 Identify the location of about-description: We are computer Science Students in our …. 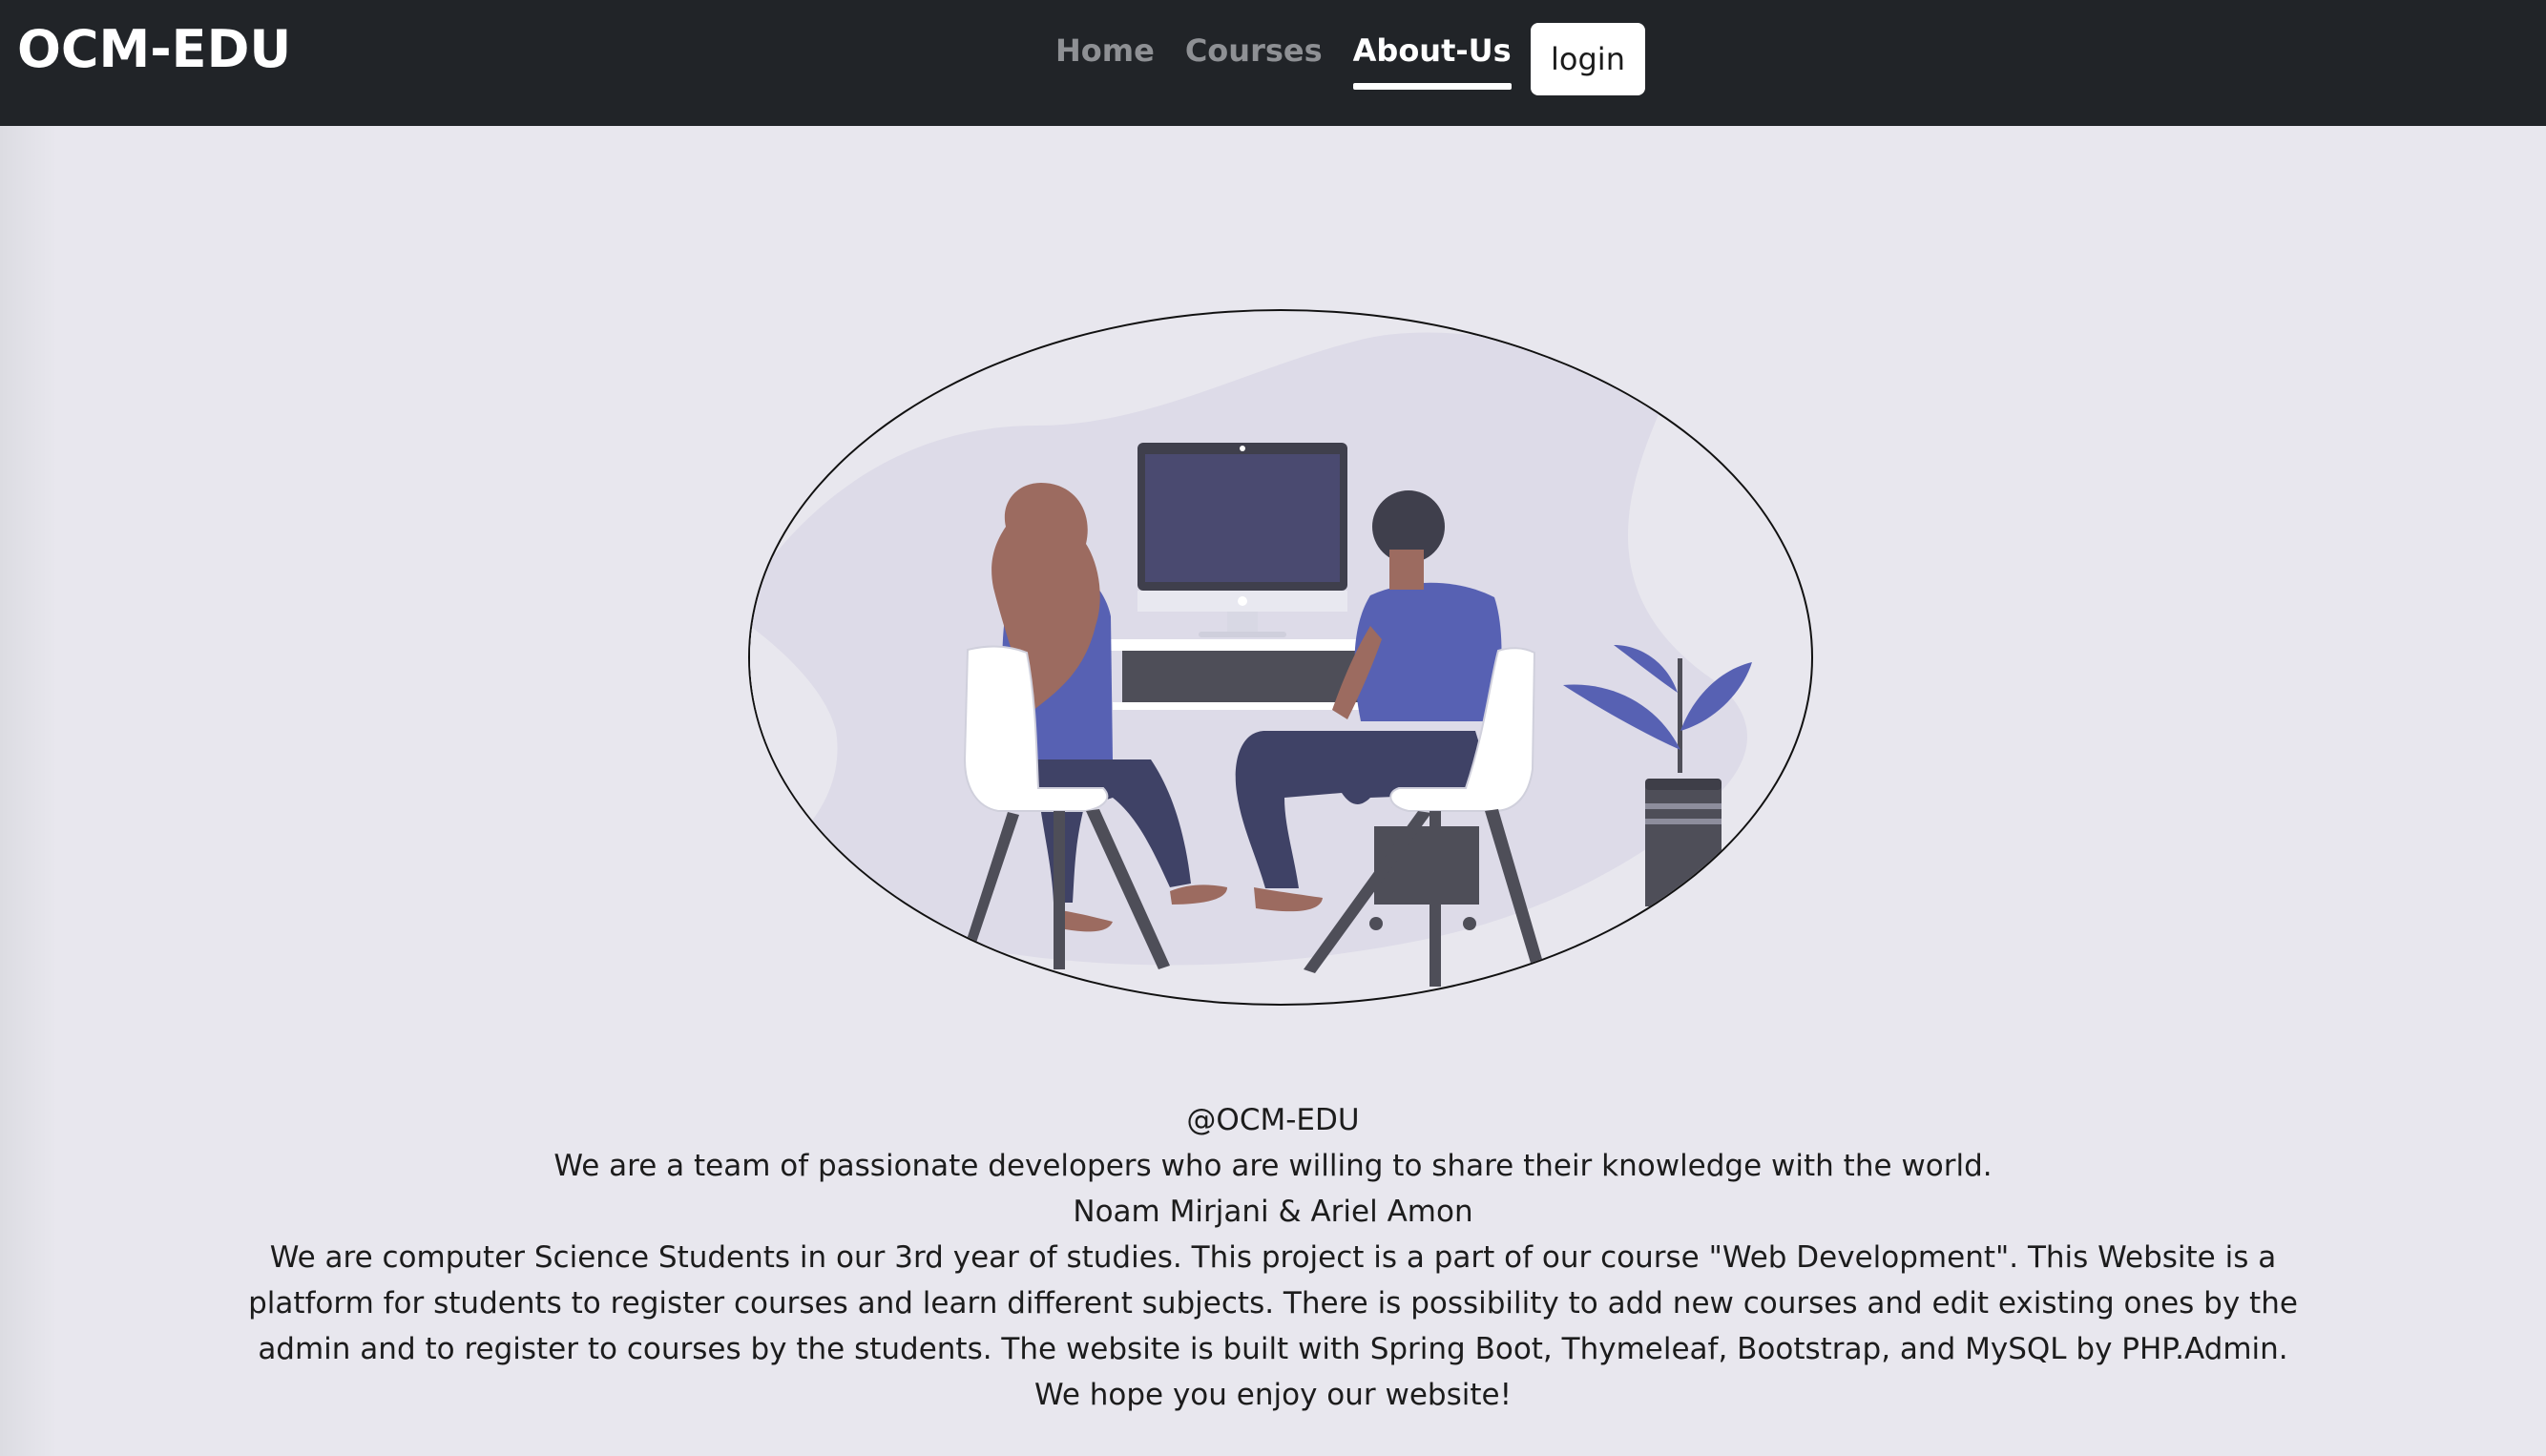
(1273, 1303).